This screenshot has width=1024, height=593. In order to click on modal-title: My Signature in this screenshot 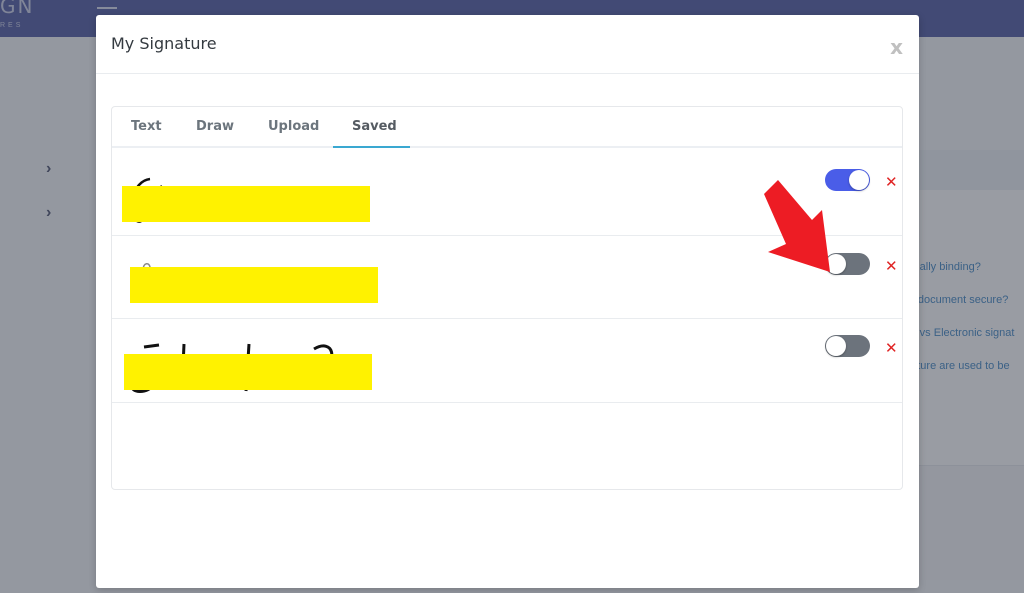, I will do `click(164, 43)`.